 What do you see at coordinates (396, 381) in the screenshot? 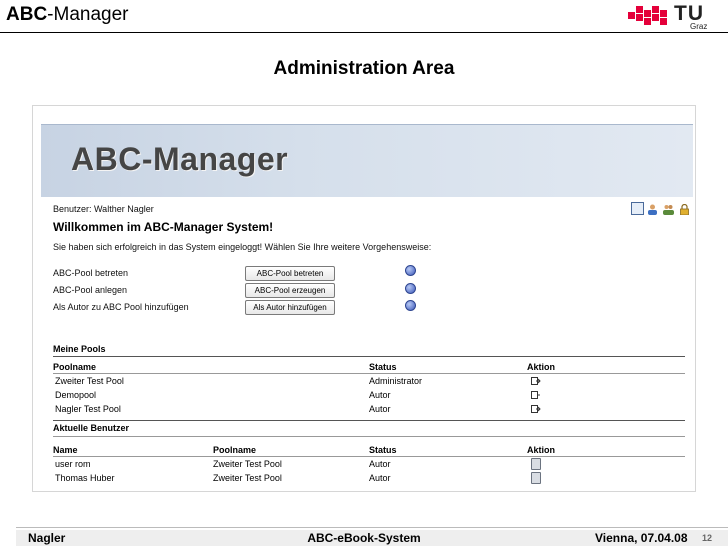
I see `pool-status: Administrator` at bounding box center [396, 381].